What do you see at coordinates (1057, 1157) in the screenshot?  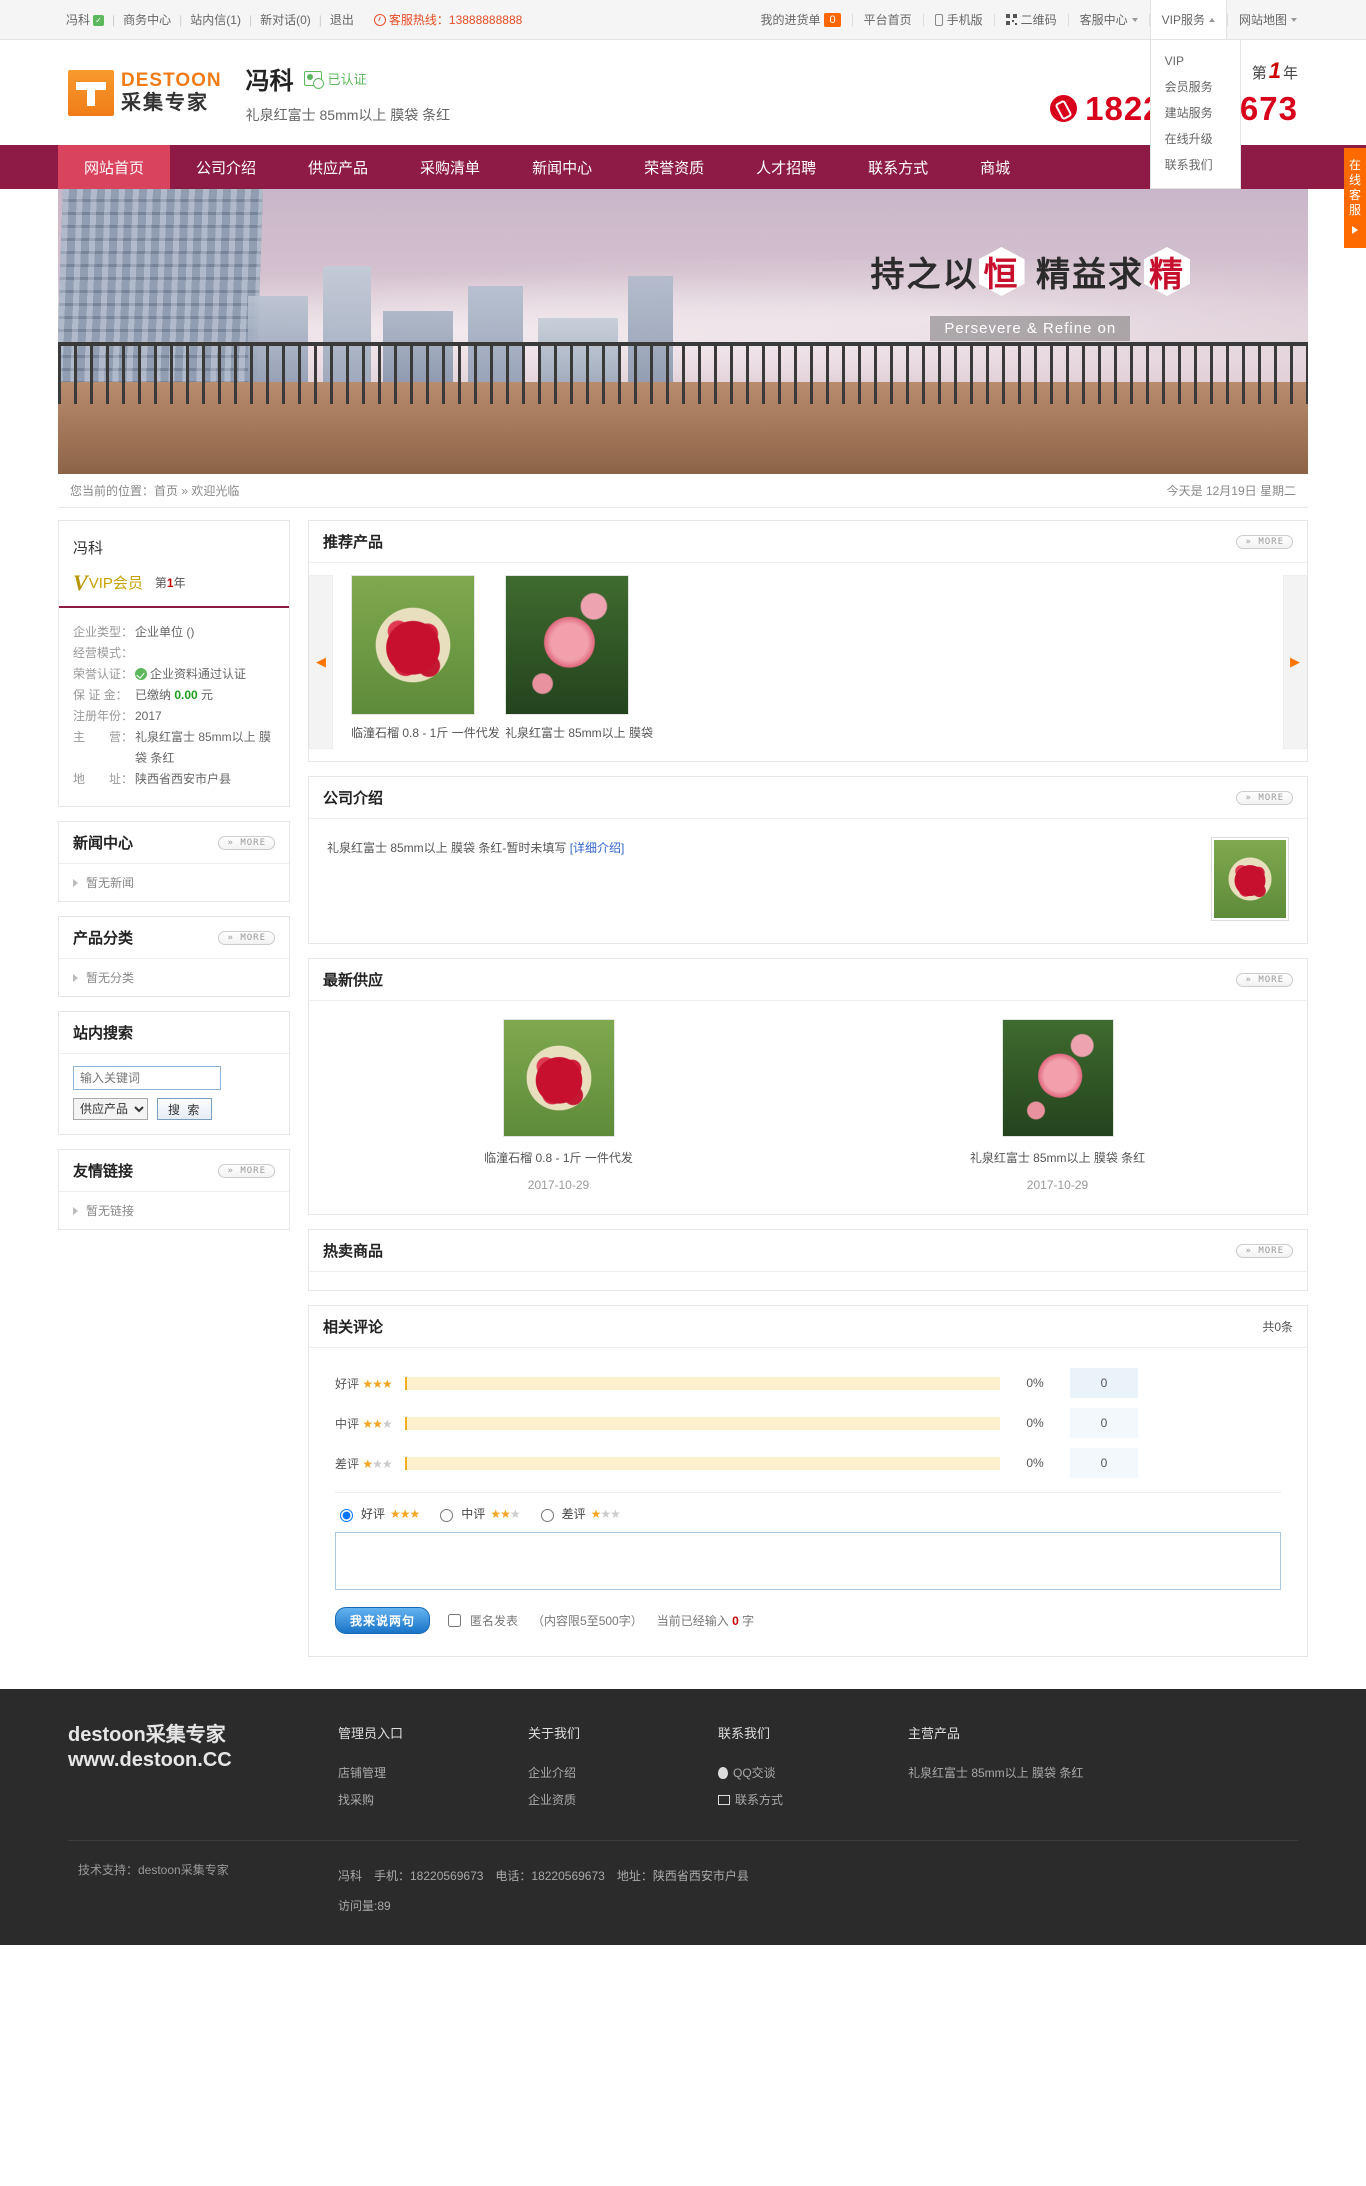 I see `supply-title: 礼泉红富士 85mm以上 膜袋 条红` at bounding box center [1057, 1157].